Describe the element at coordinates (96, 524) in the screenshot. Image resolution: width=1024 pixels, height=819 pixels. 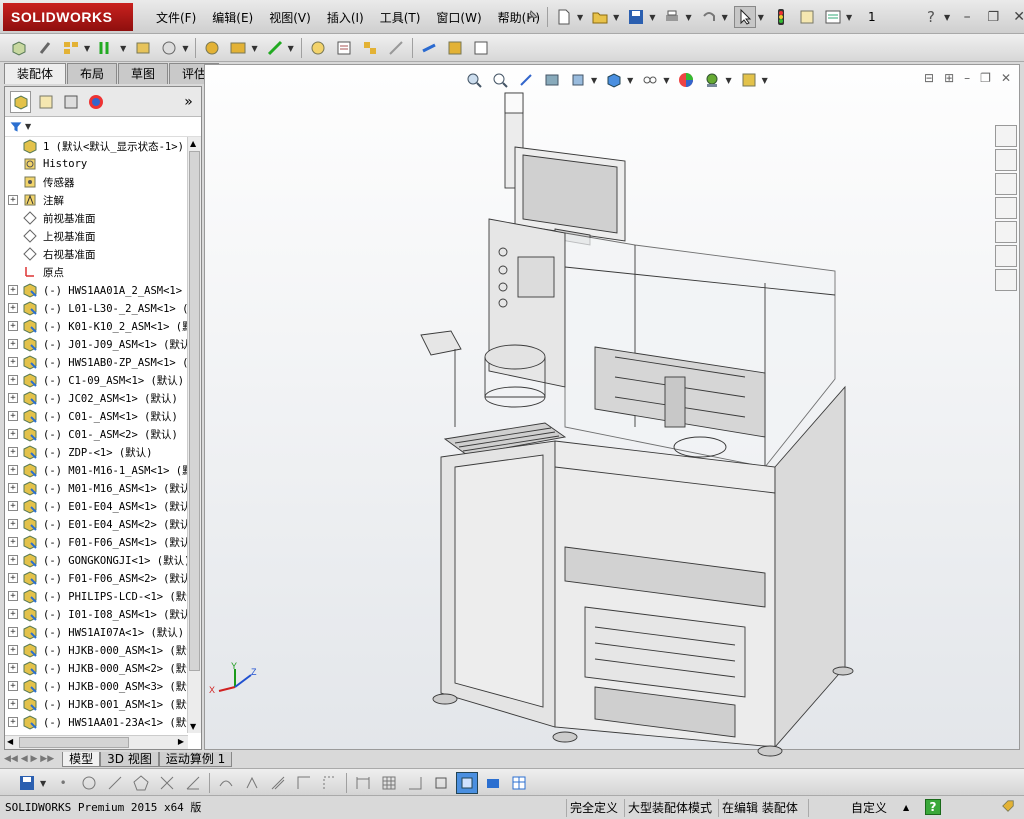
I see `tree-component-item: + (-) E01-E04_ASM<2> (默认` at that location.